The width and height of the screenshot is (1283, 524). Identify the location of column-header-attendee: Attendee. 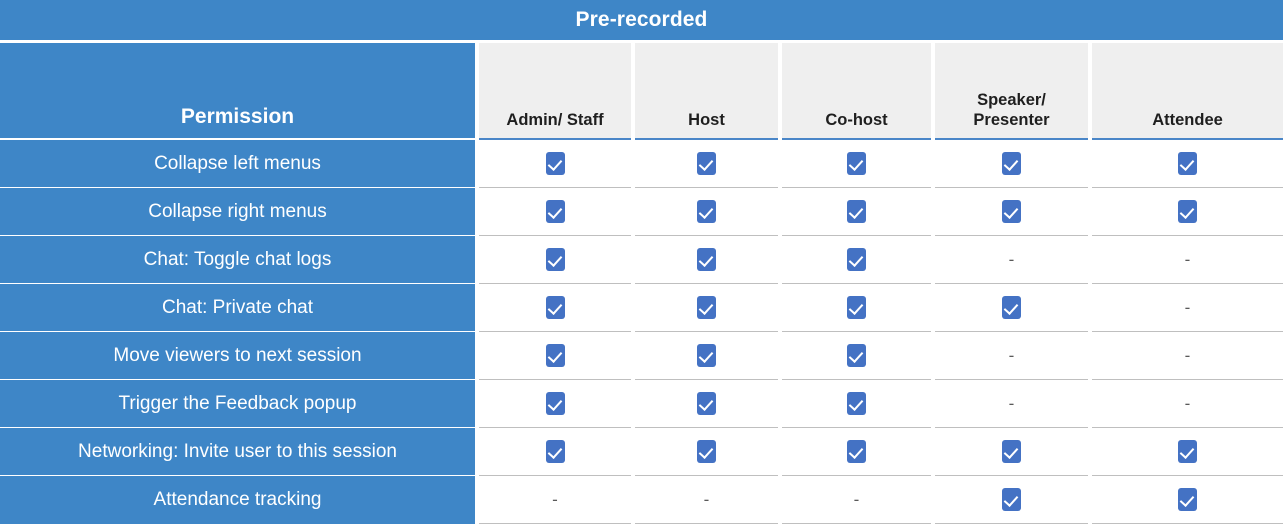
(1186, 90).